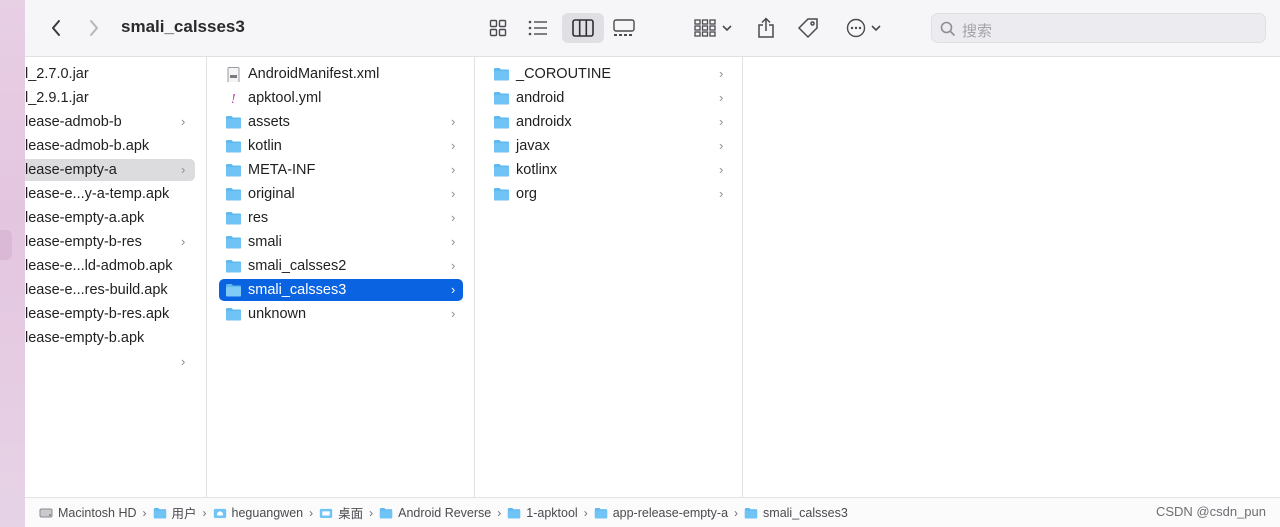 The height and width of the screenshot is (527, 1280). What do you see at coordinates (110, 218) in the screenshot?
I see `list-item: lease-empty-a.apk` at bounding box center [110, 218].